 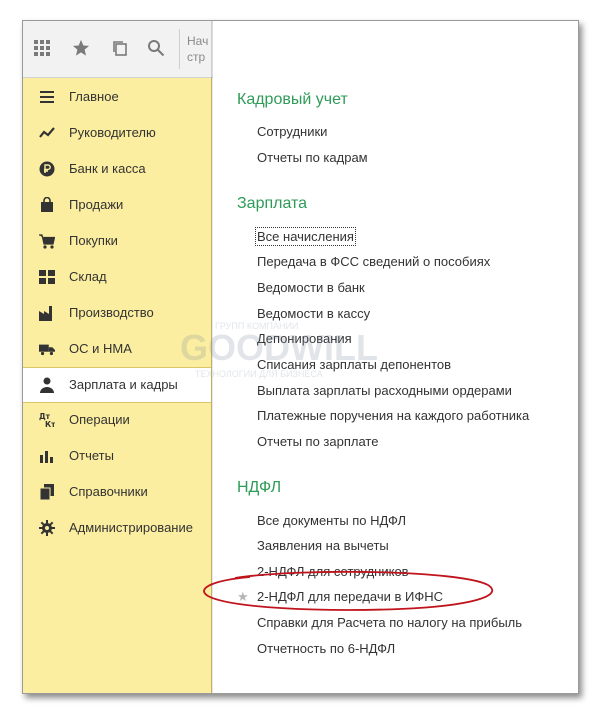 What do you see at coordinates (197, 49) in the screenshot?
I see `home-page-tab-hint: Нач стр` at bounding box center [197, 49].